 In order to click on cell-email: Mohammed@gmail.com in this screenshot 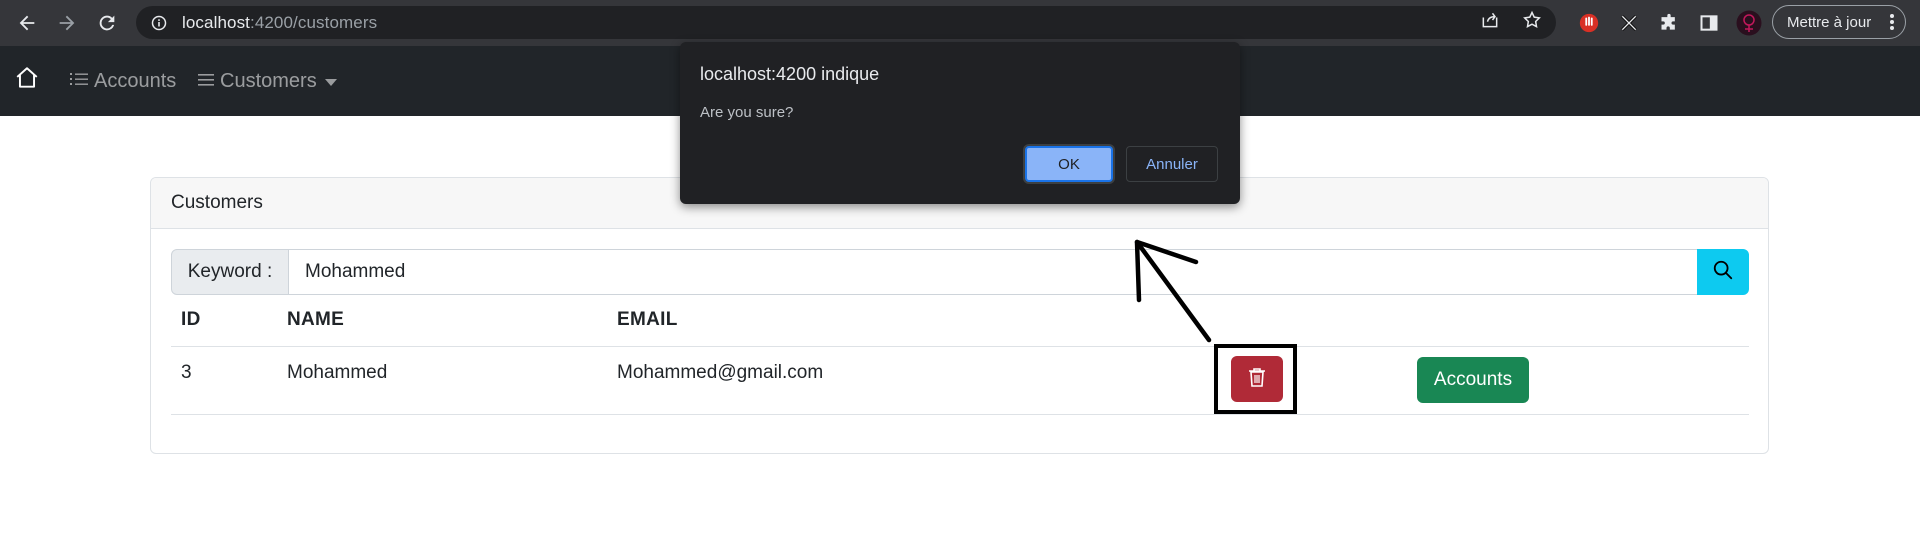, I will do `click(720, 372)`.